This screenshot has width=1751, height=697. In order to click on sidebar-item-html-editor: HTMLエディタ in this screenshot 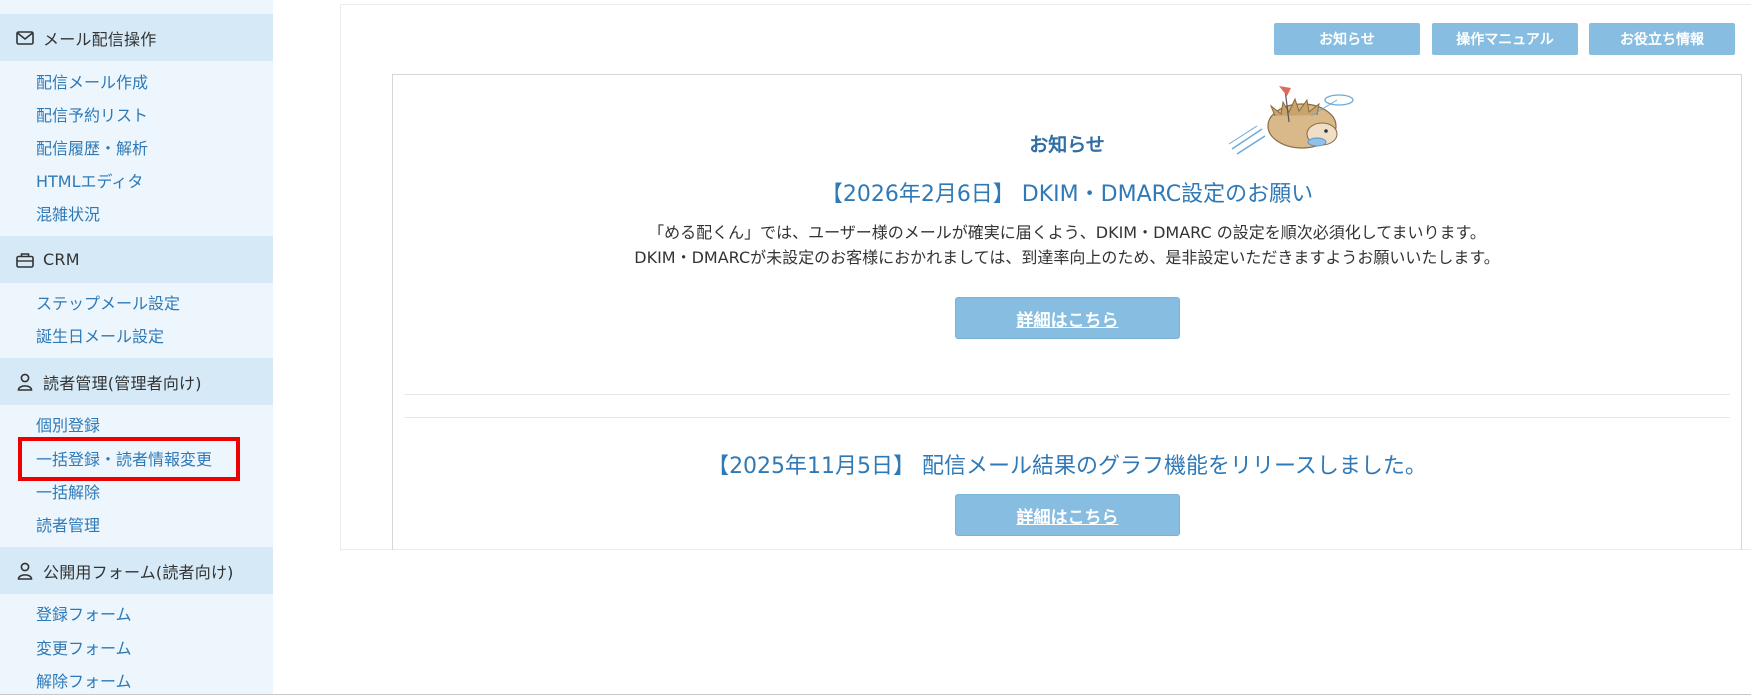, I will do `click(89, 182)`.